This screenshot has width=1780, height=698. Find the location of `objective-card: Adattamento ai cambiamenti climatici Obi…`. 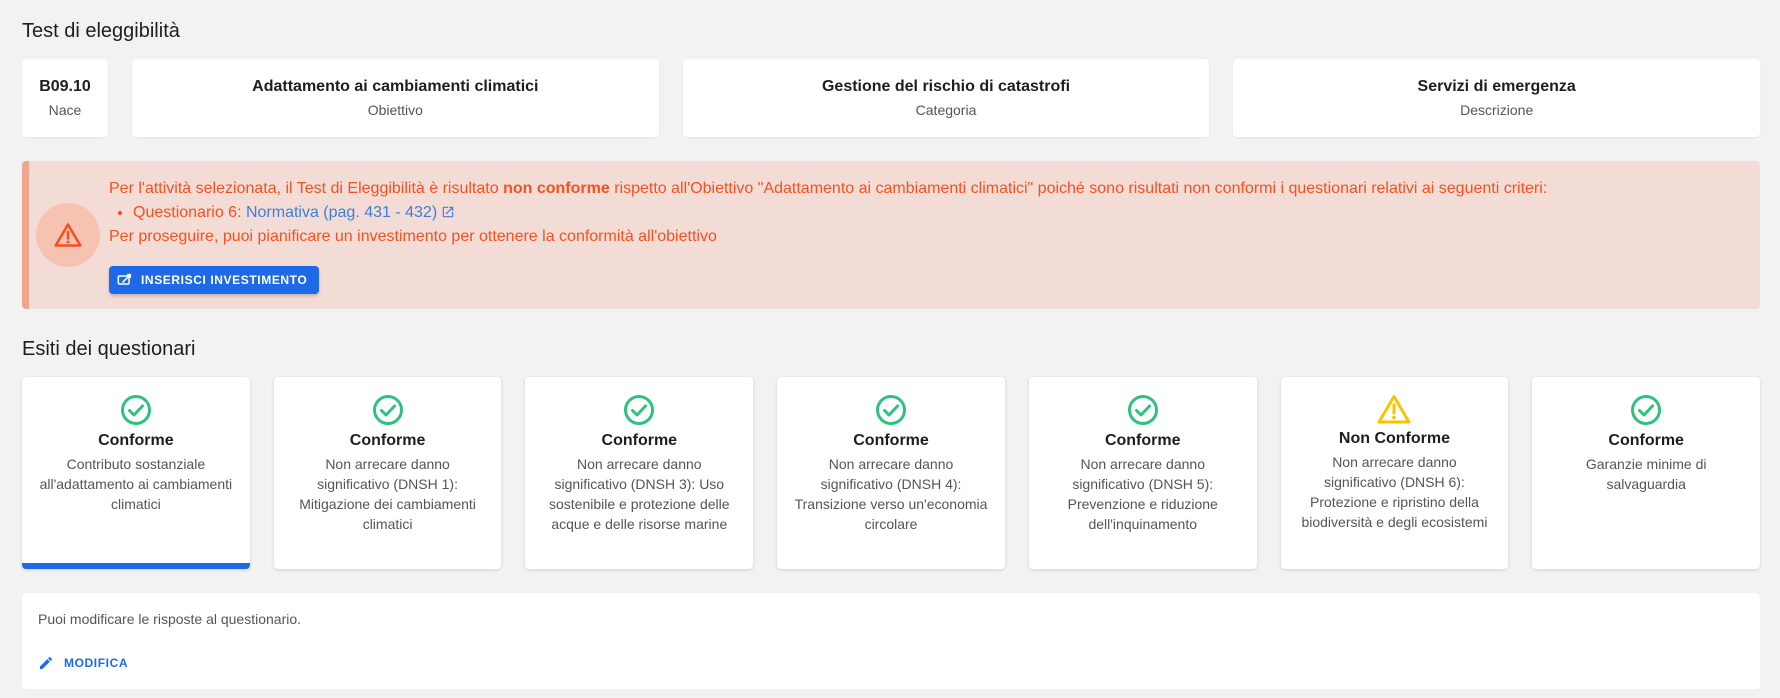

objective-card: Adattamento ai cambiamenti climatici Obi… is located at coordinates (395, 98).